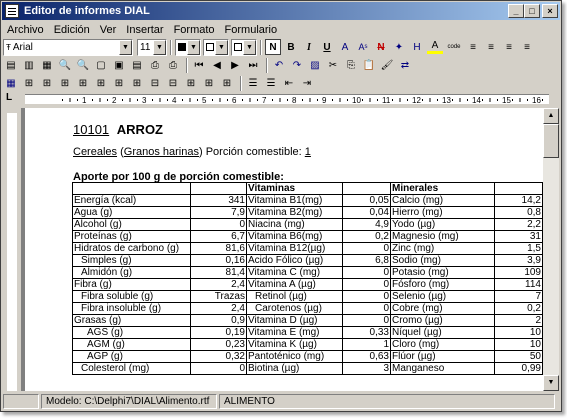  Describe the element at coordinates (287, 99) in the screenshot. I see `ruler-scale: 1 2 3 4 5 6 7 8 9 10 11 12 13 14 15 16` at that location.